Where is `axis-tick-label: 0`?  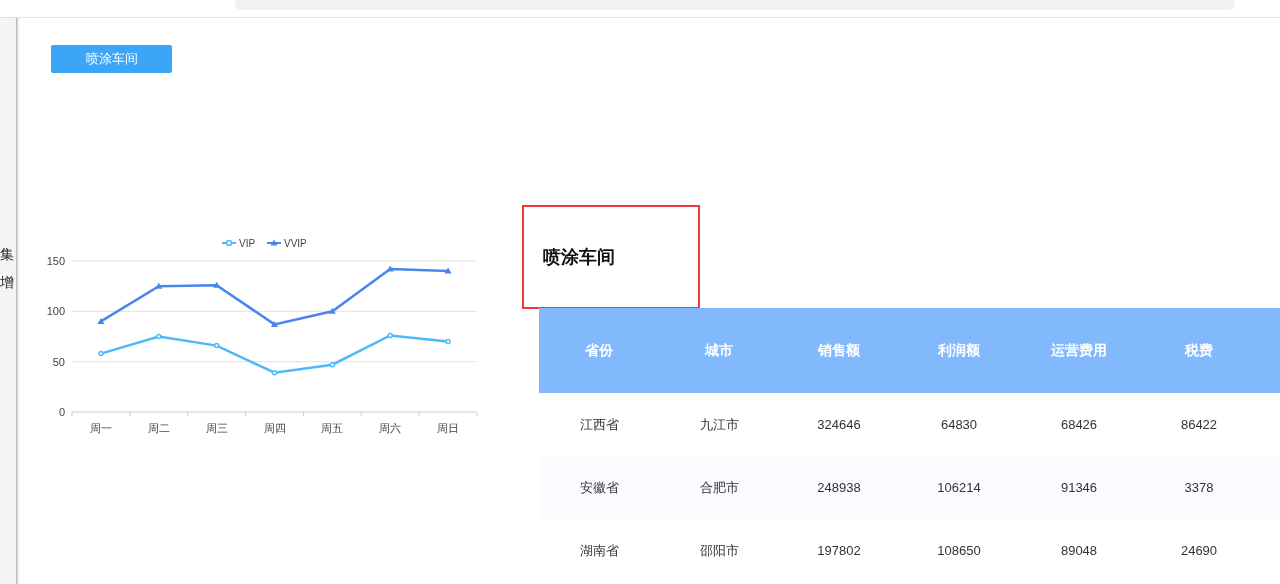 axis-tick-label: 0 is located at coordinates (61, 412).